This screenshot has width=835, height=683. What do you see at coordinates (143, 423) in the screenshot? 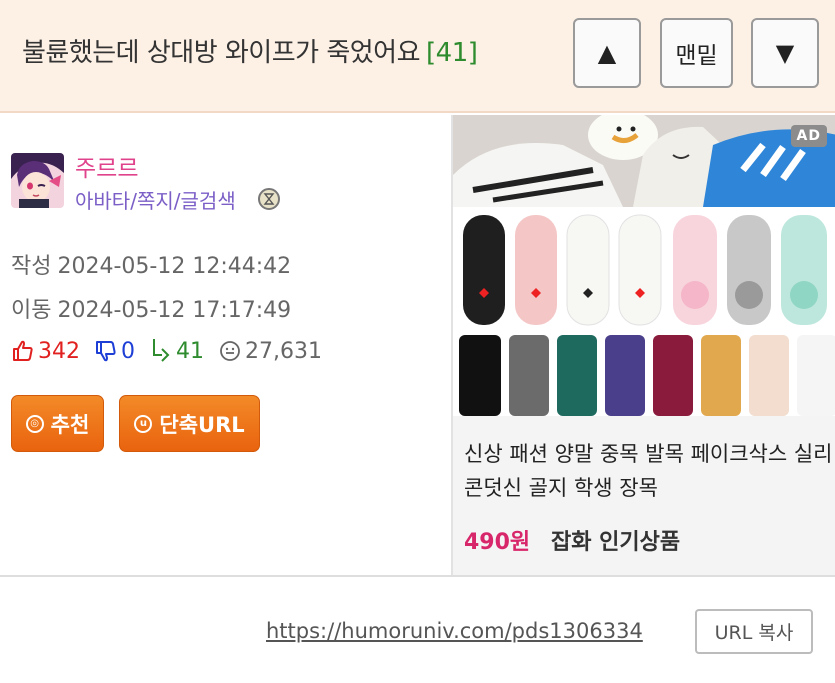
I see `url-circle-icon: u` at bounding box center [143, 423].